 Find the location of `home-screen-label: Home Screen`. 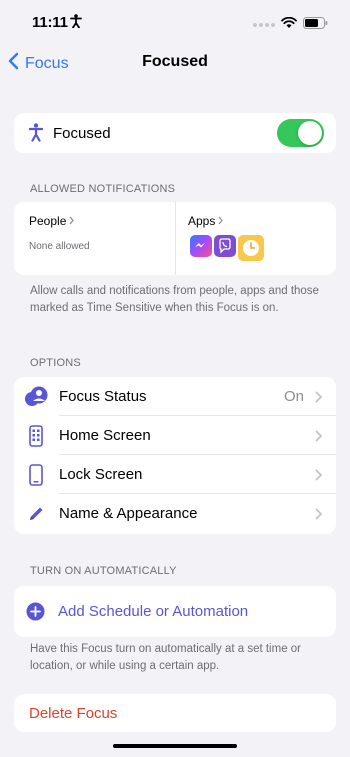

home-screen-label: Home Screen is located at coordinates (105, 435).